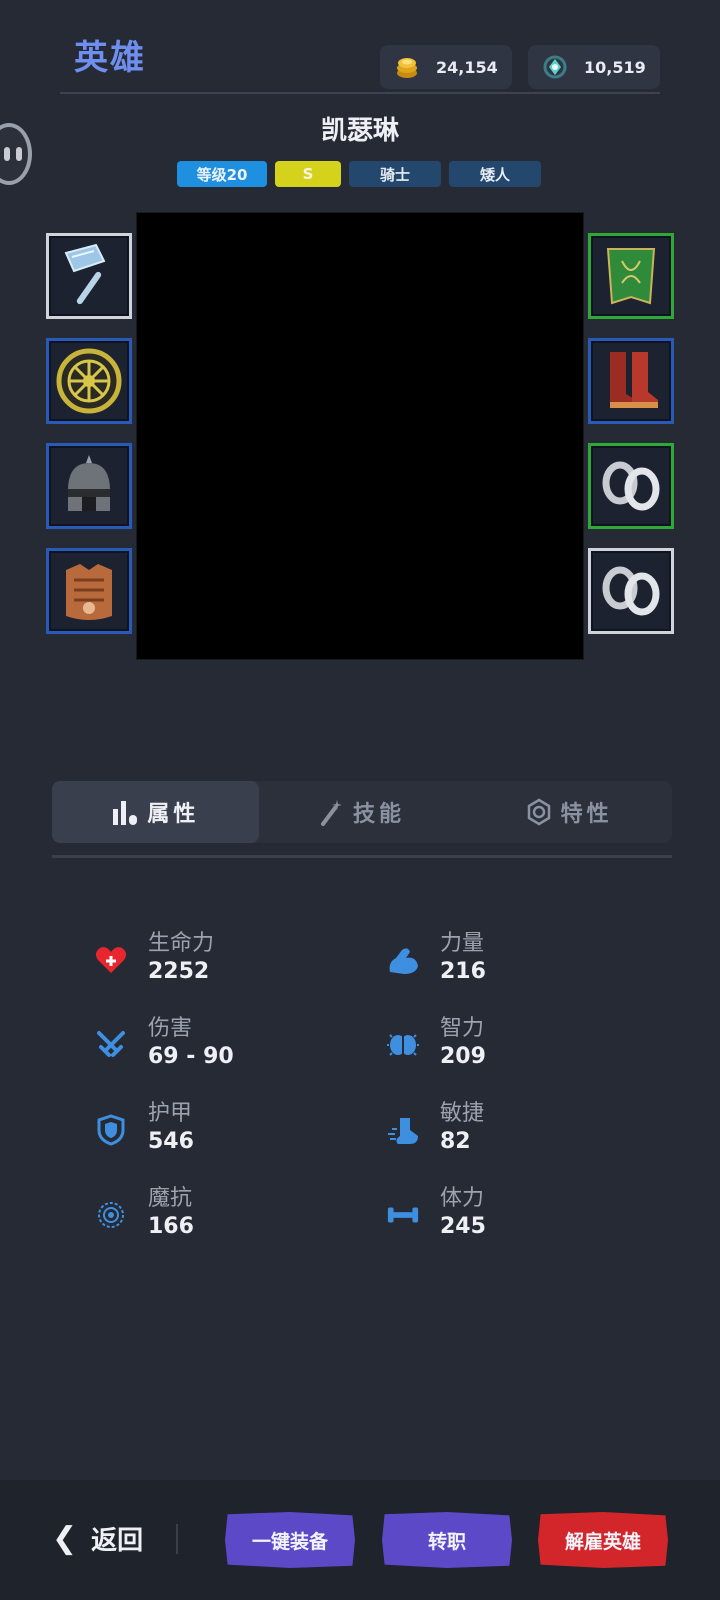  Describe the element at coordinates (463, 1226) in the screenshot. I see `stat-value: 245` at that location.